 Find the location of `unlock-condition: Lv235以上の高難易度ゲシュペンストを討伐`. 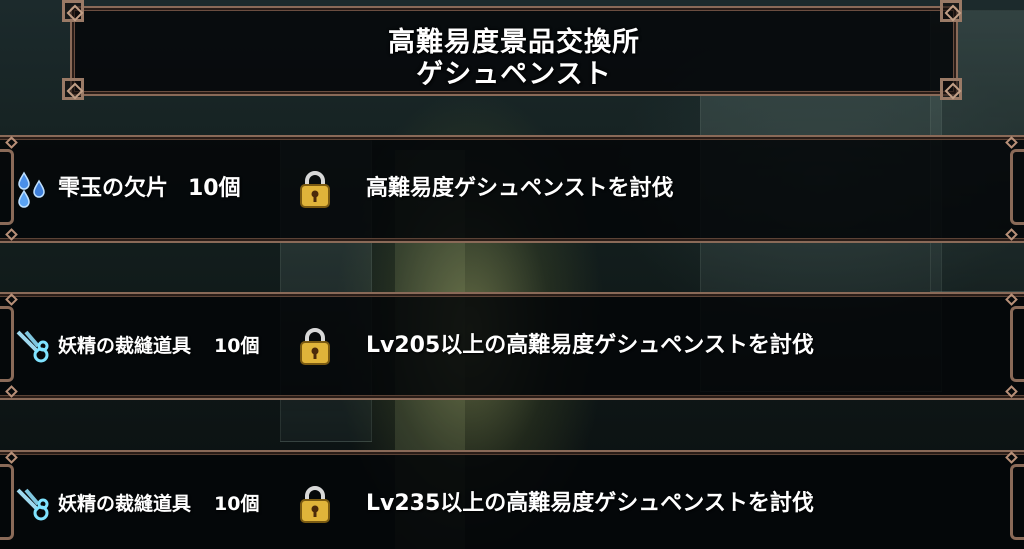

unlock-condition: Lv235以上の高難易度ゲシュペンストを討伐 is located at coordinates (590, 503).